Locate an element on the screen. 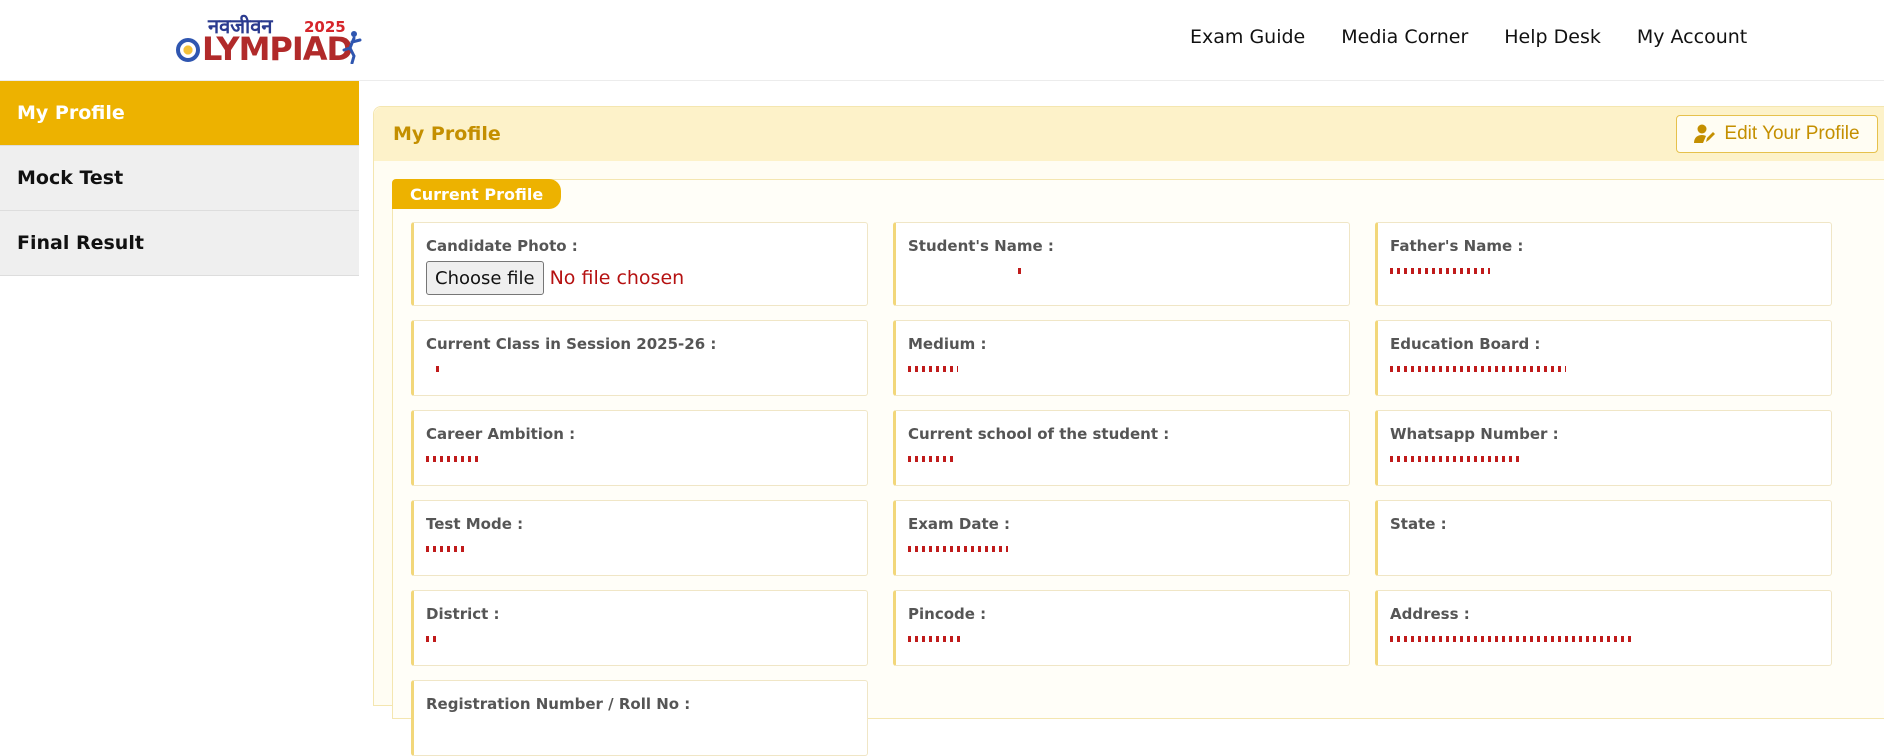 The image size is (1884, 756). field-label: District : is located at coordinates (463, 614).